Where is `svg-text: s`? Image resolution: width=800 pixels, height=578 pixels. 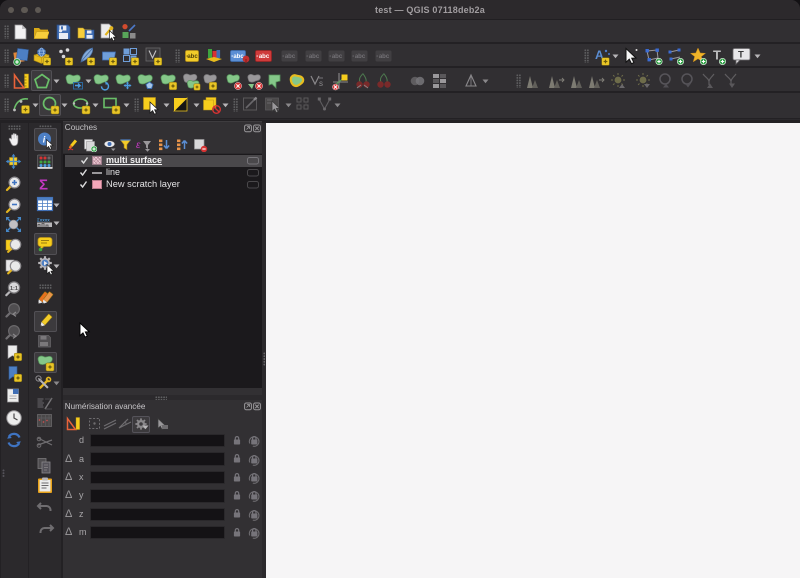 svg-text: s is located at coordinates (321, 83).